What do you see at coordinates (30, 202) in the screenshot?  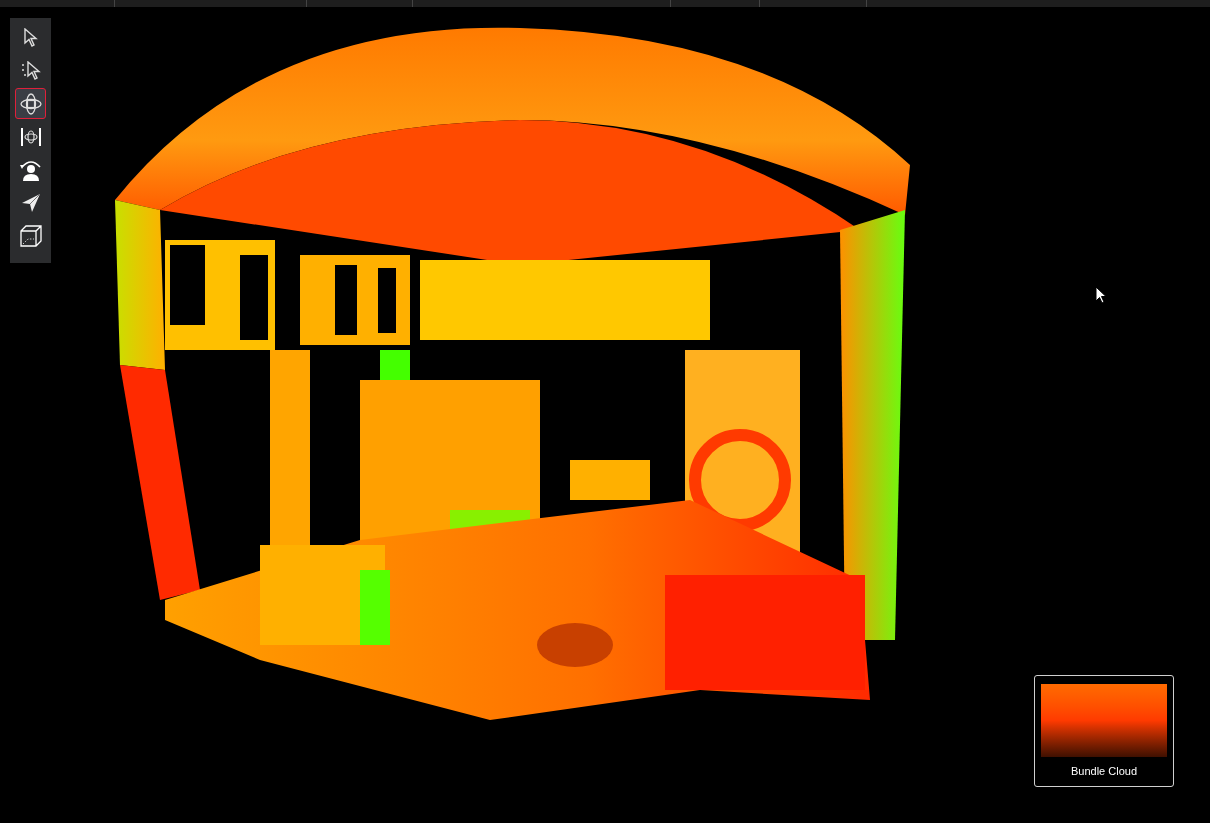 I see `paper-plane-icon` at bounding box center [30, 202].